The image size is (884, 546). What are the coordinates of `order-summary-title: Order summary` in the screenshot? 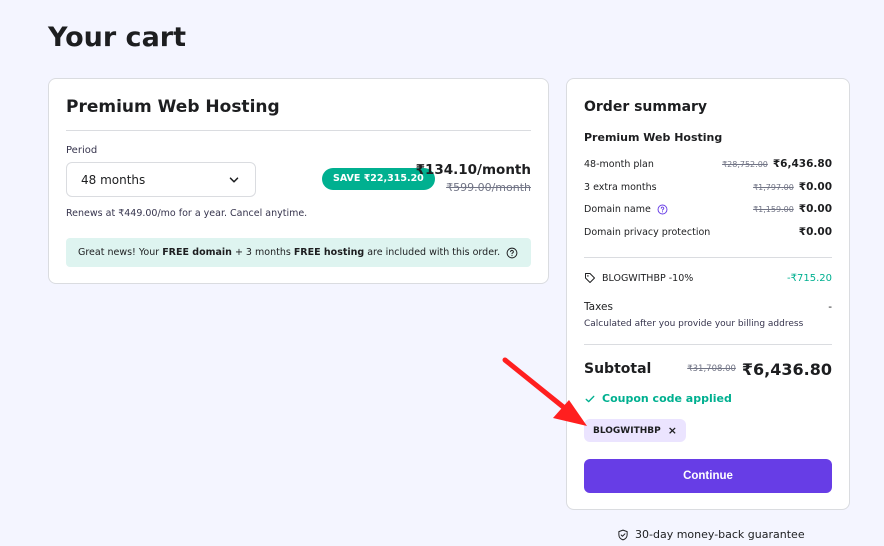 It's located at (646, 107).